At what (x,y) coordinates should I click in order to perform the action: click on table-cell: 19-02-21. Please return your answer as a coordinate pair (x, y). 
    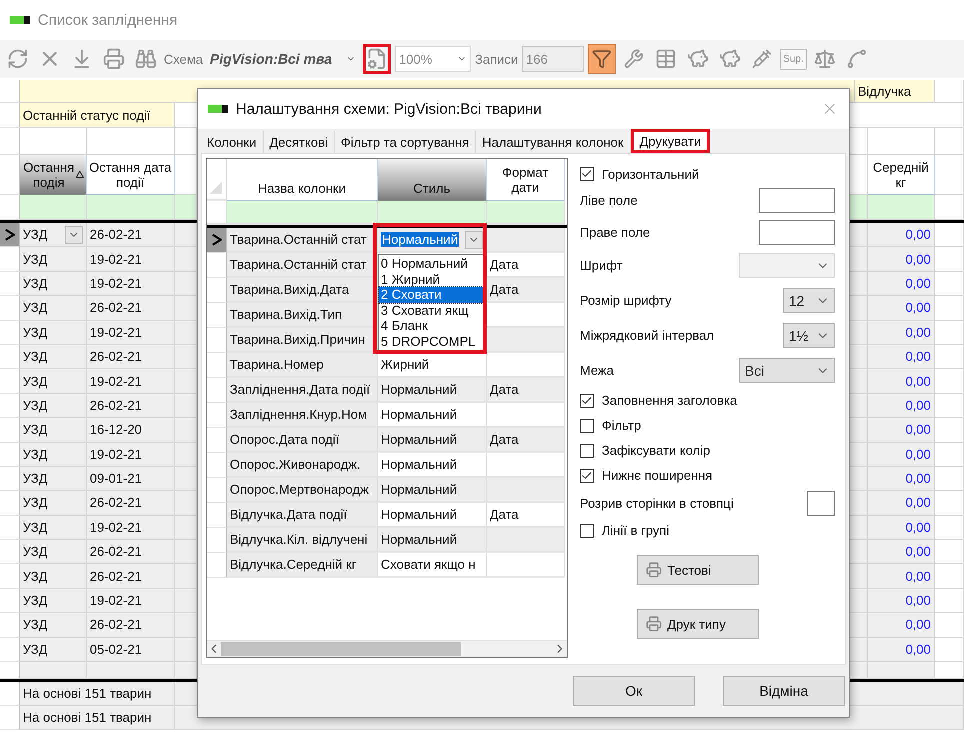
    Looking at the image, I should click on (131, 259).